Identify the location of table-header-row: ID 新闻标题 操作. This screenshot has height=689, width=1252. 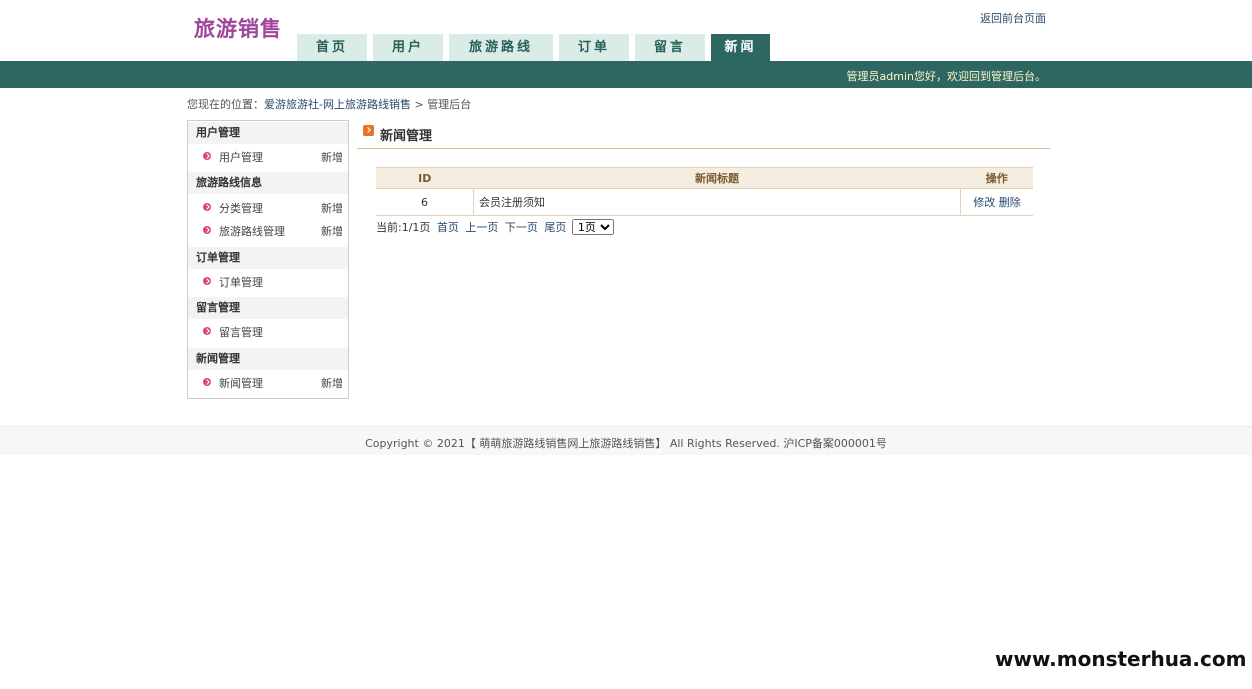
(704, 178).